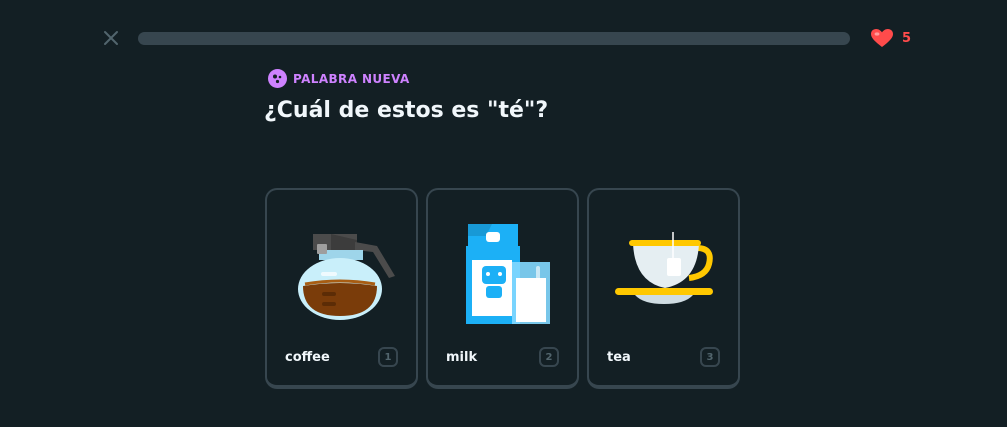  I want to click on tea-cup-image, so click(664, 268).